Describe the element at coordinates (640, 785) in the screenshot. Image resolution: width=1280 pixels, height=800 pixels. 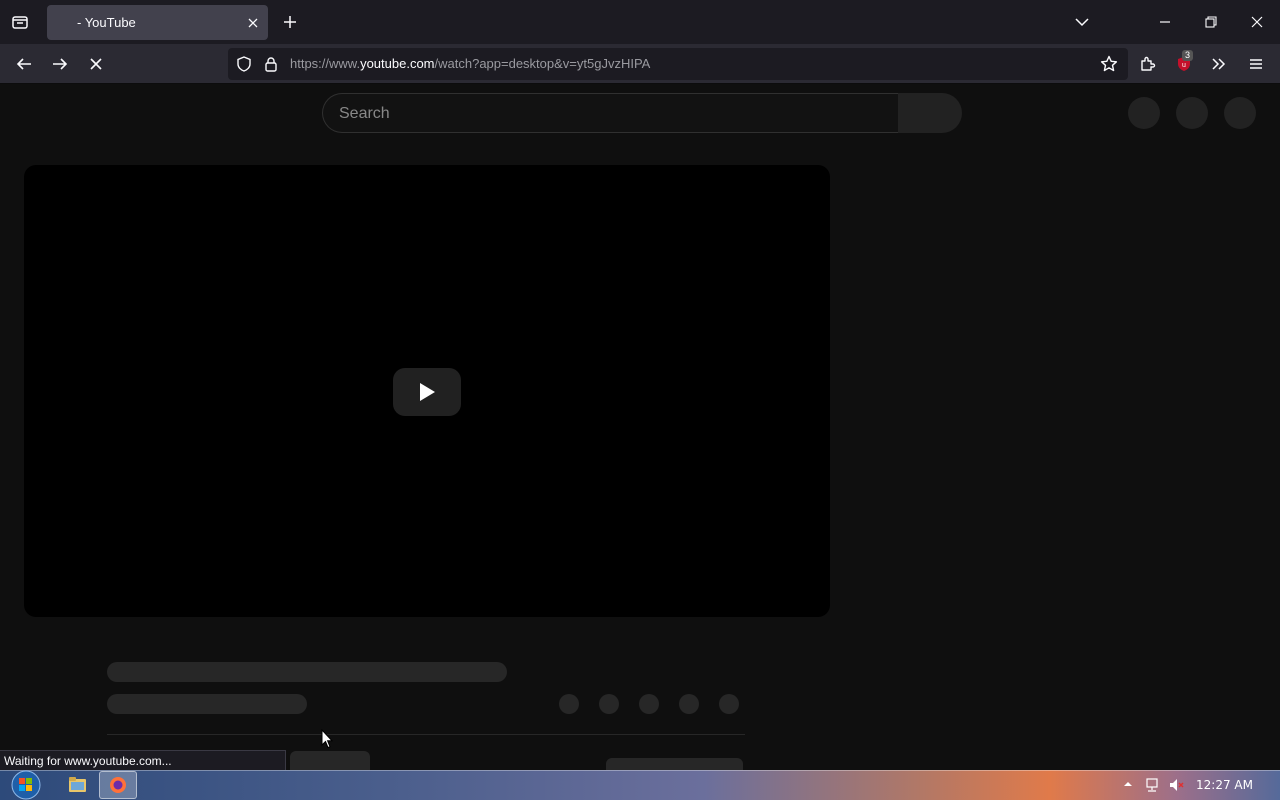
I see `windows-taskbar: 12:27 AM` at that location.